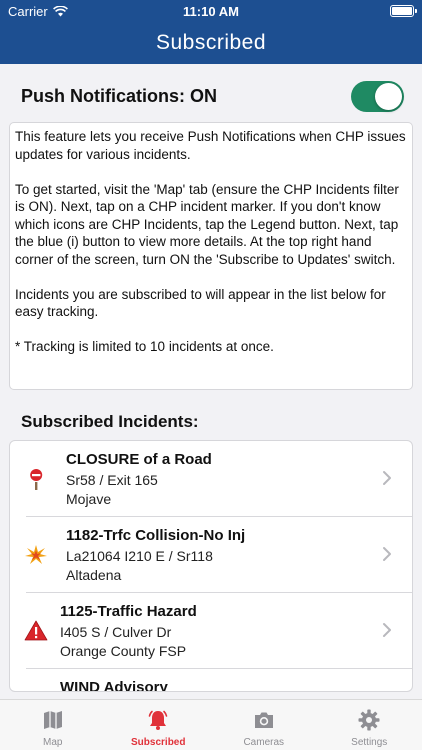 The height and width of the screenshot is (750, 422). Describe the element at coordinates (89, 499) in the screenshot. I see `incident-area: Mojave` at that location.